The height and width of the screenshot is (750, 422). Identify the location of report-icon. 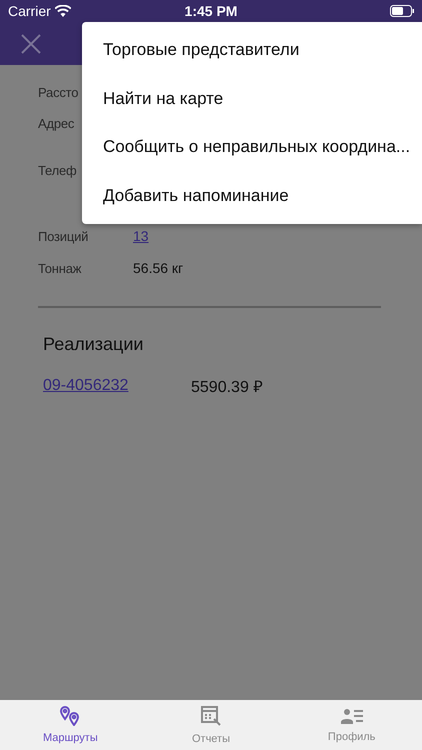
(211, 716).